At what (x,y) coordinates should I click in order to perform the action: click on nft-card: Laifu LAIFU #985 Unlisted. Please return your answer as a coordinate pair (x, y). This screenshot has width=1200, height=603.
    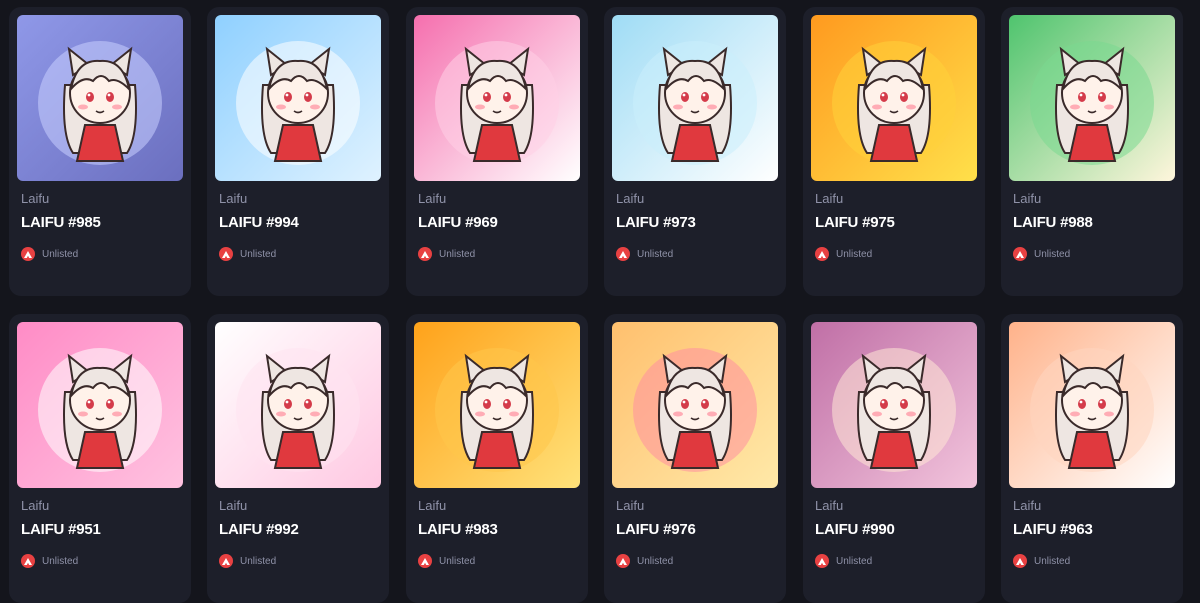
    Looking at the image, I should click on (100, 151).